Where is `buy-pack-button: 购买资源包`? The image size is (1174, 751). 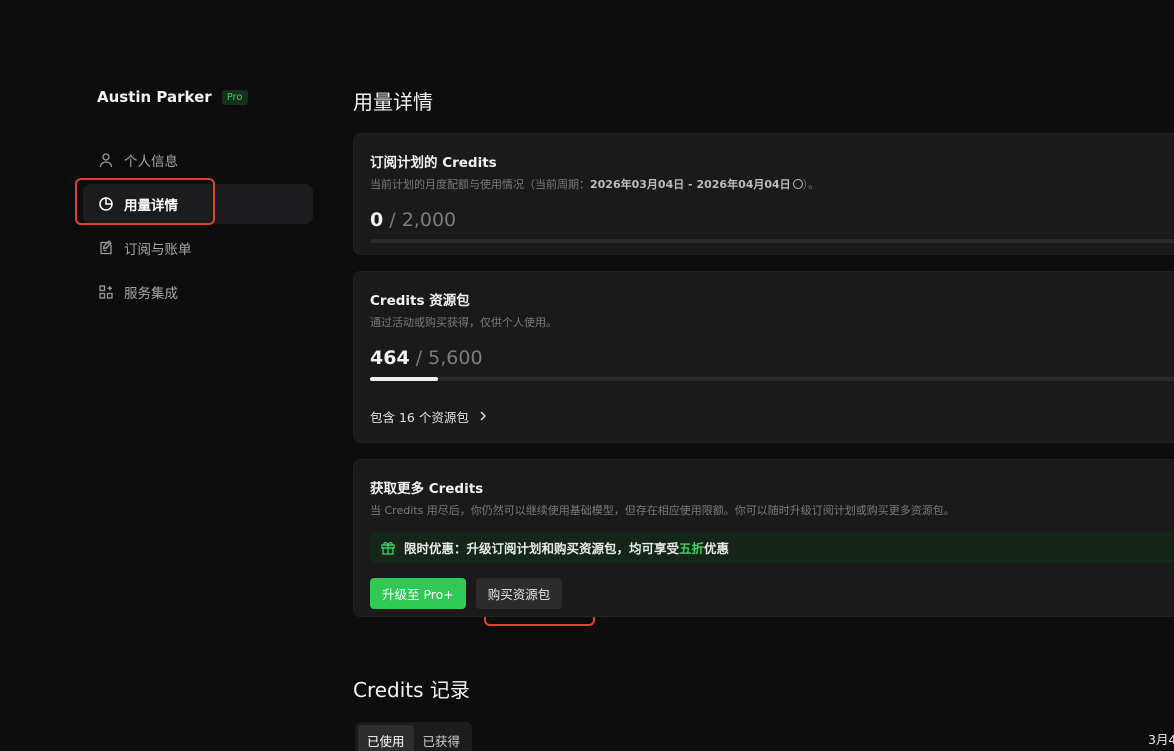 buy-pack-button: 购买资源包 is located at coordinates (519, 593).